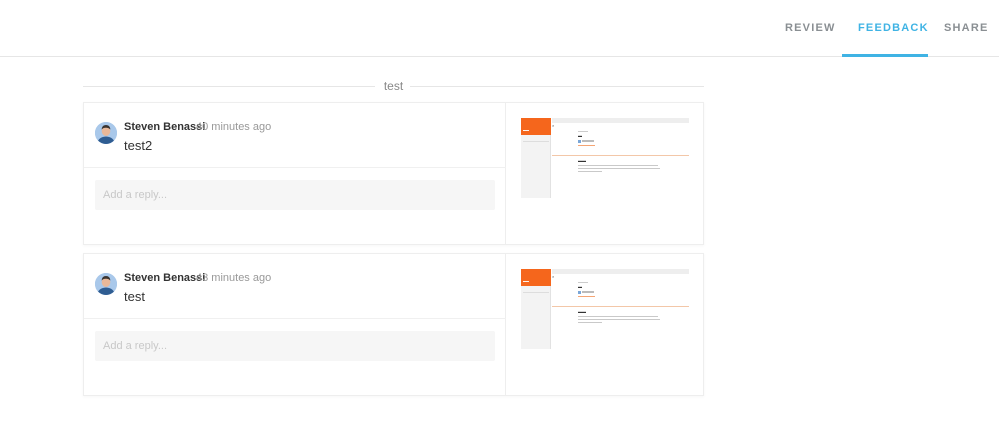 The image size is (999, 428). Describe the element at coordinates (234, 127) in the screenshot. I see `comment-timestamp: 40 minutes ago` at that location.